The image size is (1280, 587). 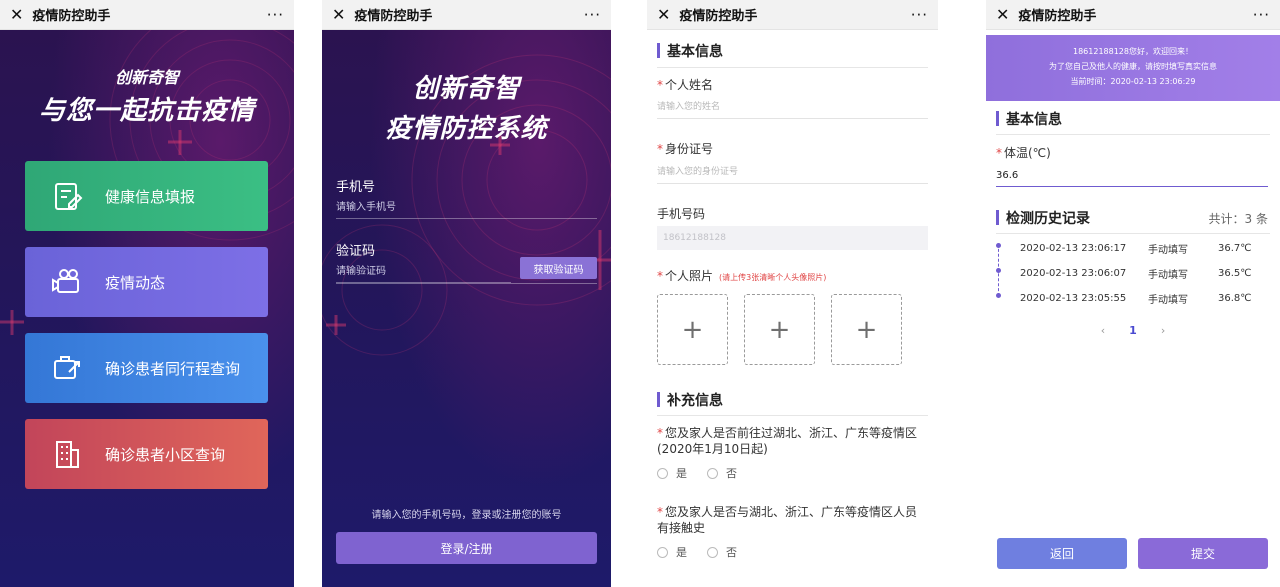 I want to click on name-label: * 个人姓名, so click(x=685, y=85).